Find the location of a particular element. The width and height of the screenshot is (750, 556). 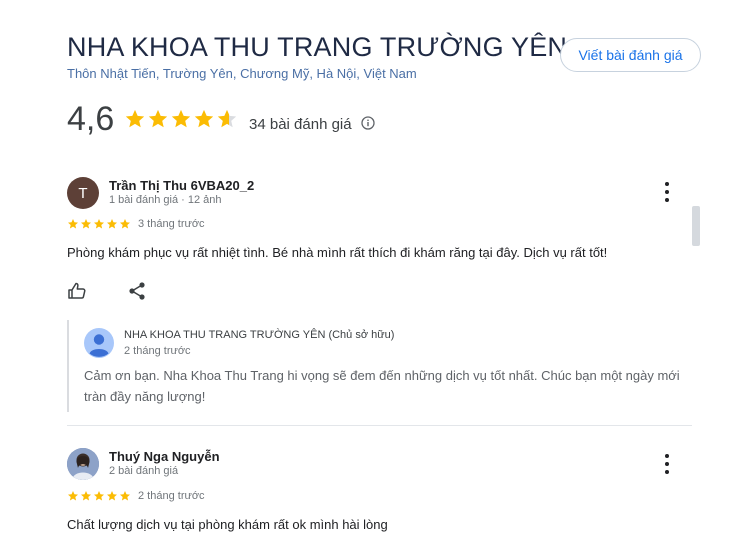

reviewer-name: Thuý Nga Nguyễn is located at coordinates (164, 456).